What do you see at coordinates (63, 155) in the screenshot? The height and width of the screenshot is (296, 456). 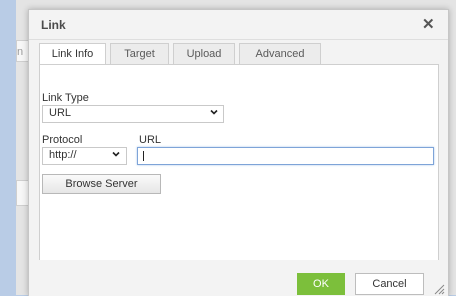 I see `protocol-value: http://` at bounding box center [63, 155].